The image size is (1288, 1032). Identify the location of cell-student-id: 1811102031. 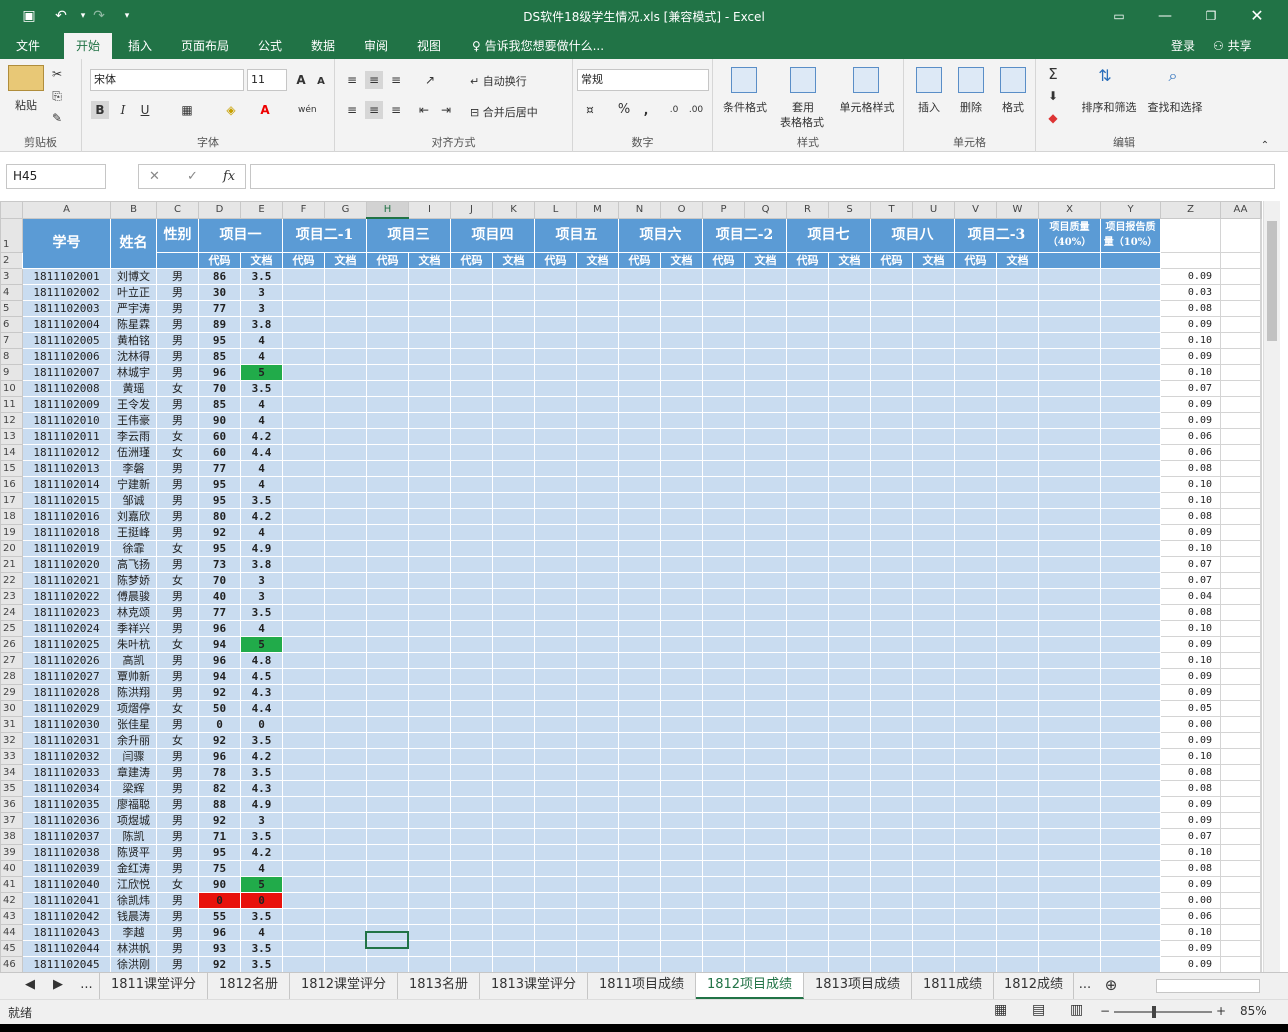
(66, 740).